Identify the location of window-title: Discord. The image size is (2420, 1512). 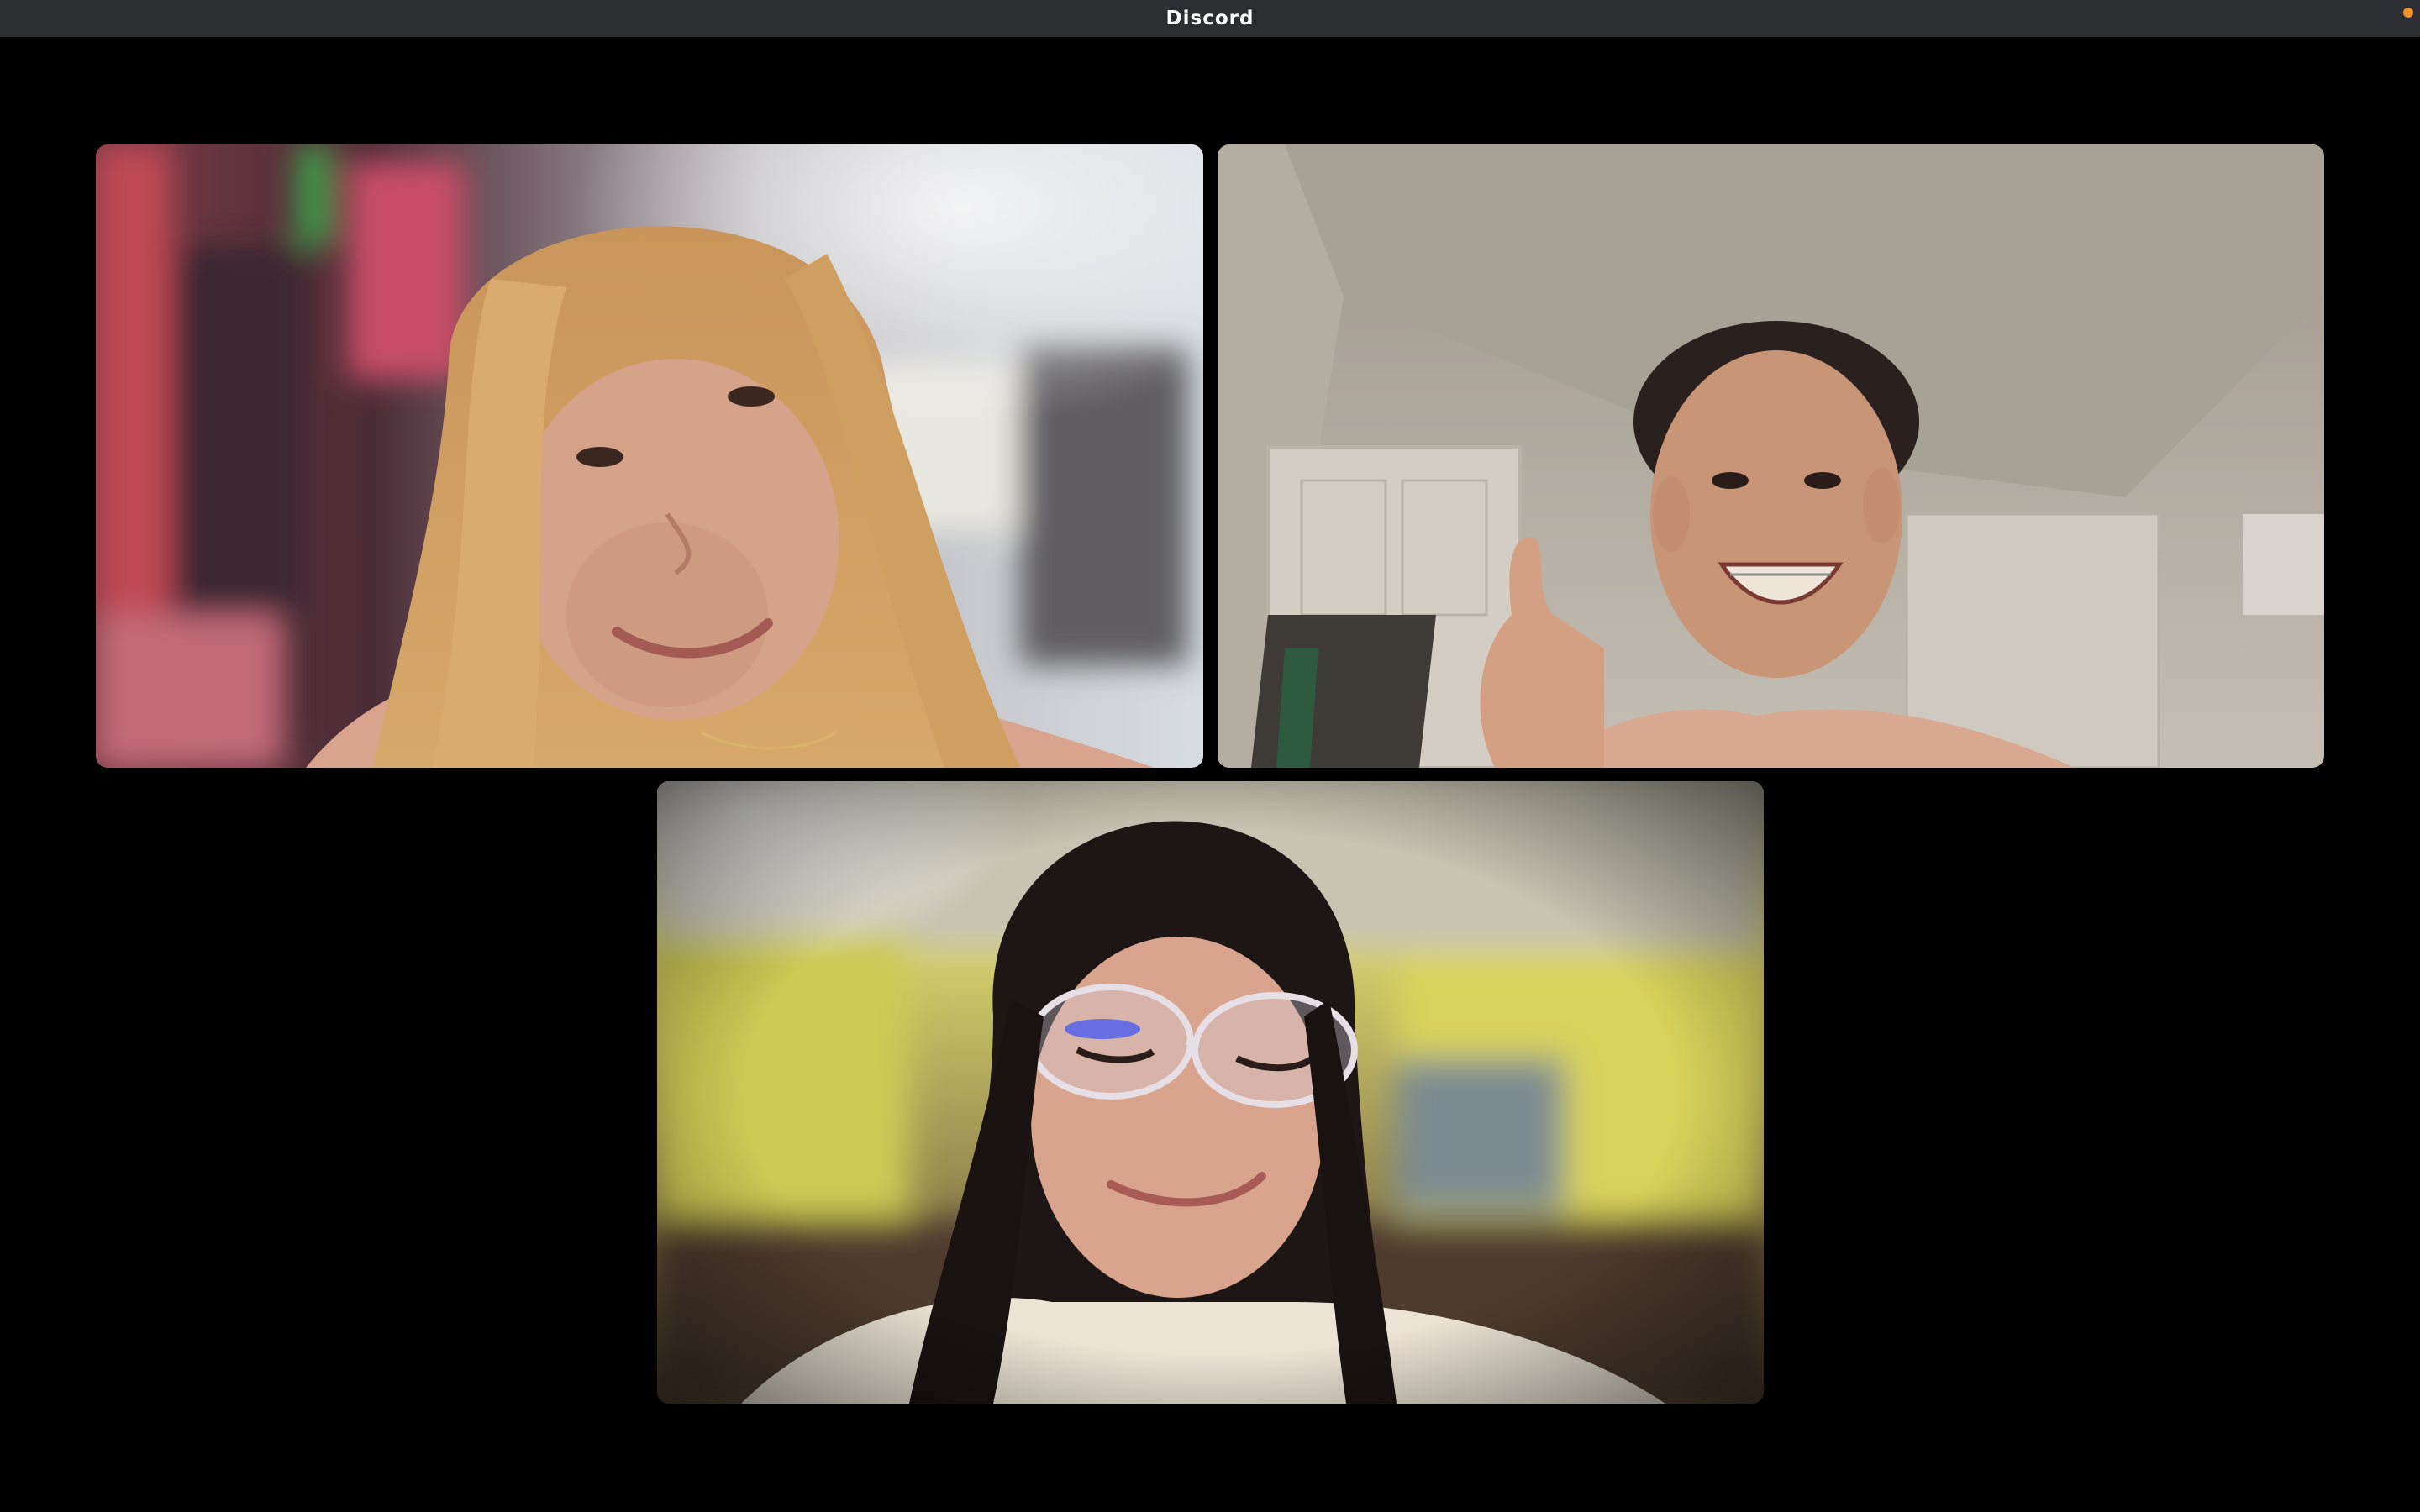
(1210, 18).